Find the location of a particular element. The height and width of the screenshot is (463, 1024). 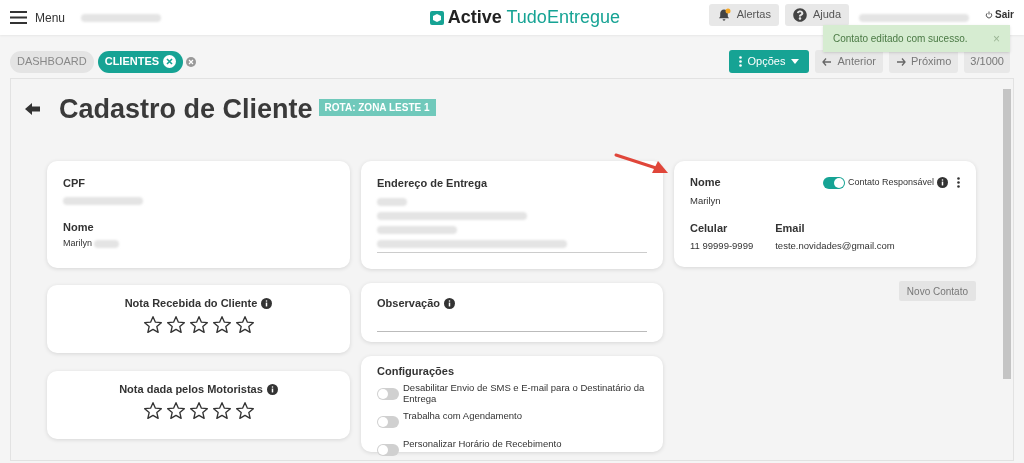

previous-button: Anterior is located at coordinates (849, 61).